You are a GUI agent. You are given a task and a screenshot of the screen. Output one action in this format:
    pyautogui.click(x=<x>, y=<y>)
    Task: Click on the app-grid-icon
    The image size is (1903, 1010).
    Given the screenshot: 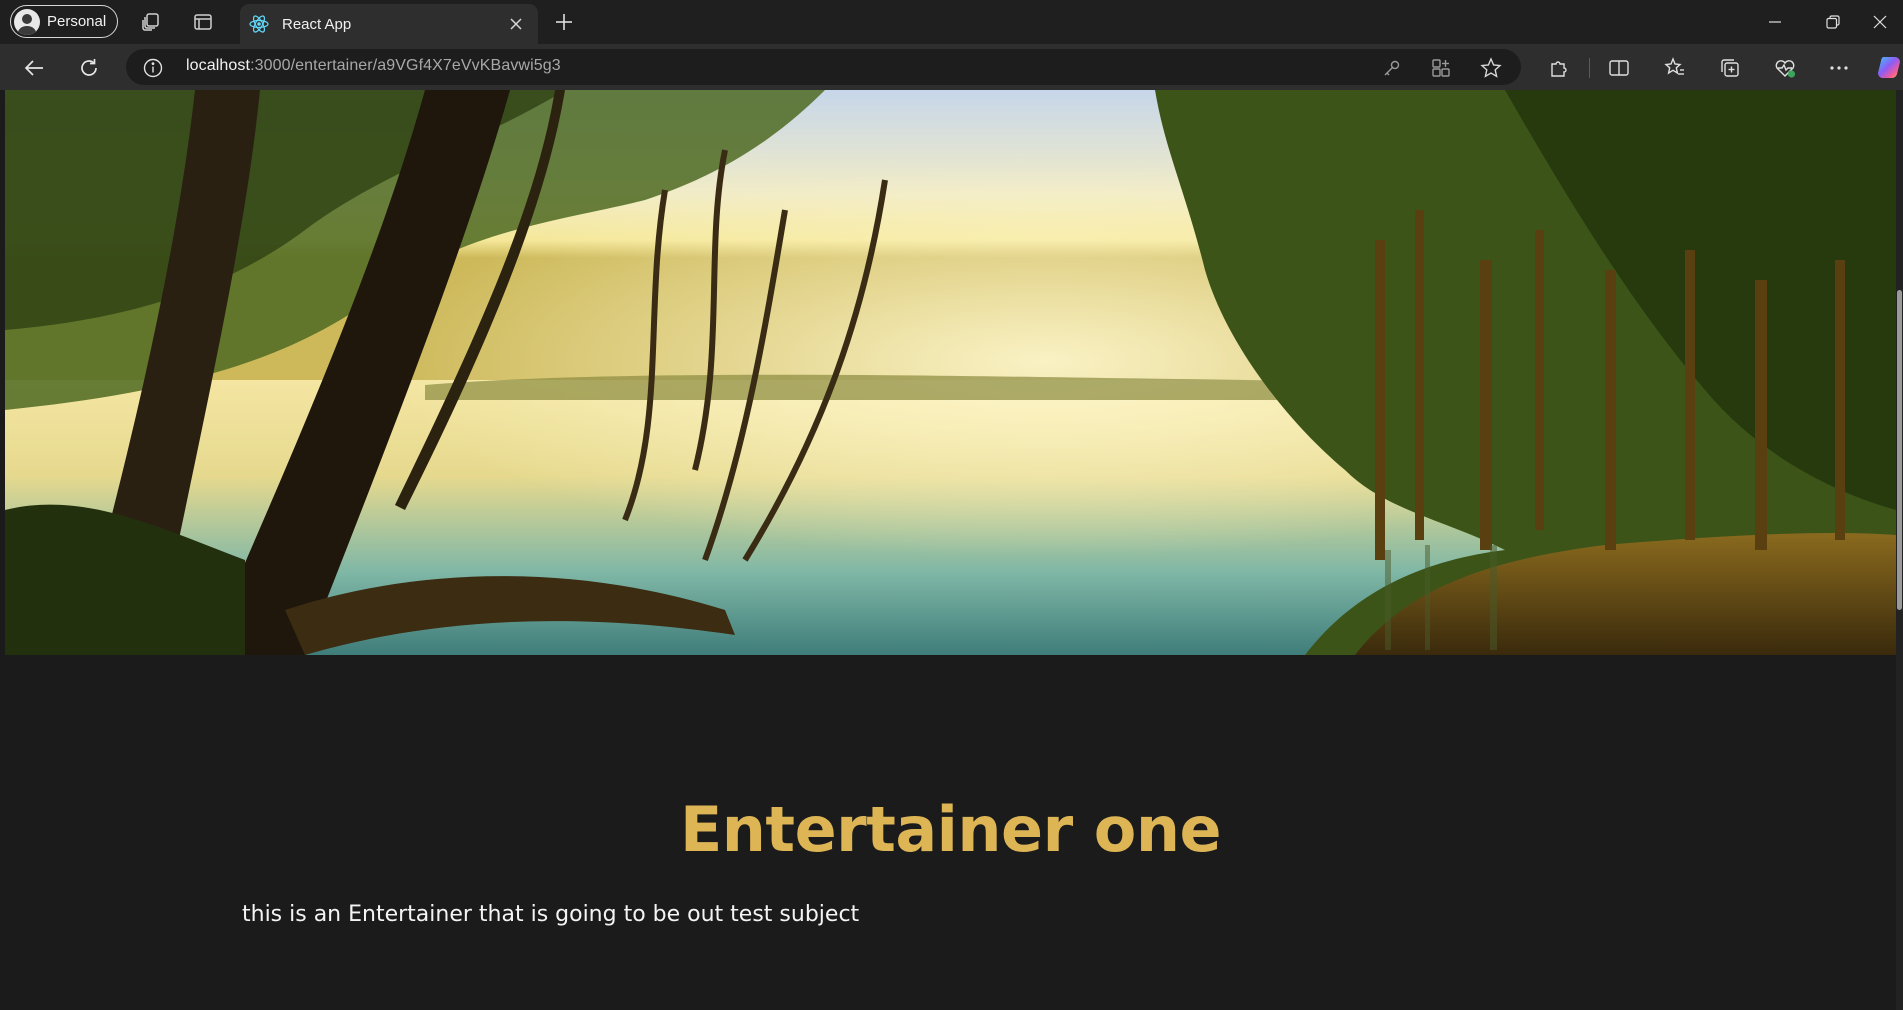 What is the action you would take?
    pyautogui.click(x=1441, y=68)
    